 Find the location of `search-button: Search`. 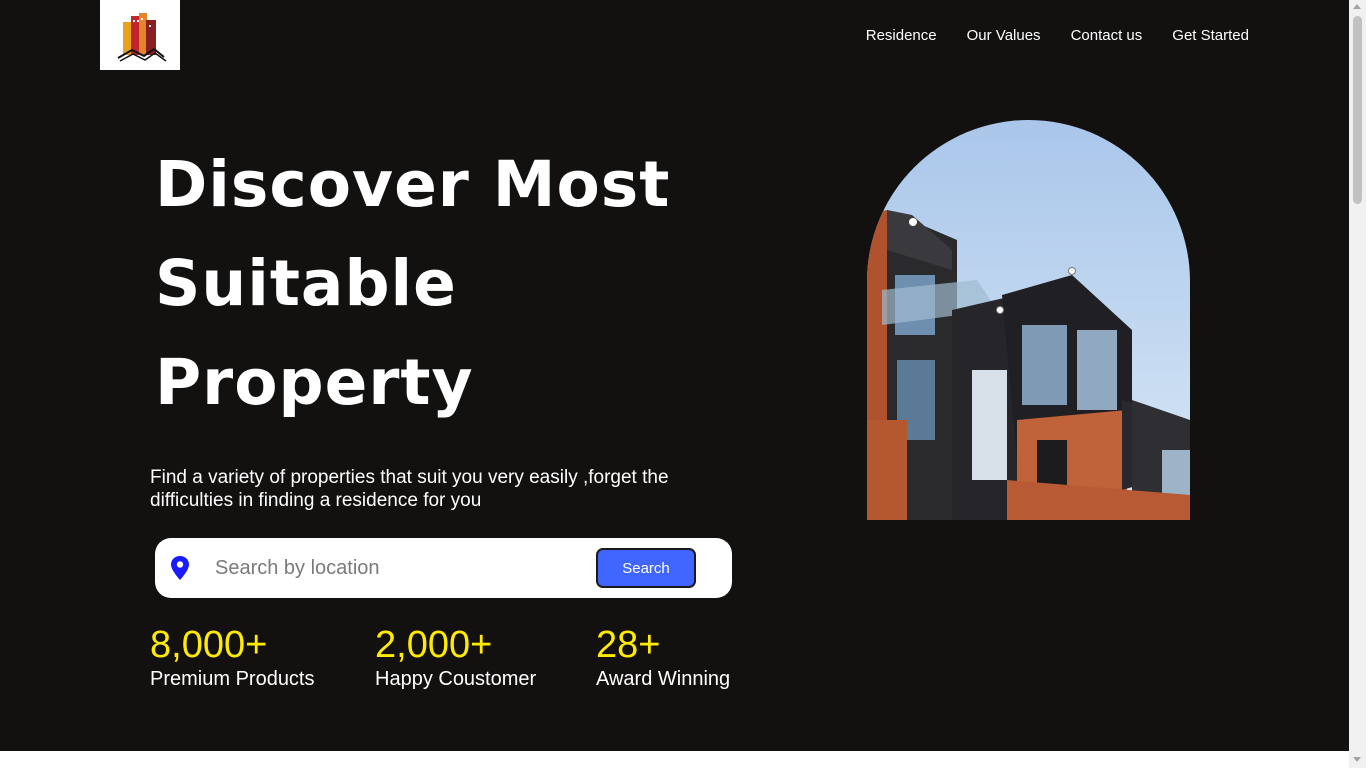

search-button: Search is located at coordinates (646, 568).